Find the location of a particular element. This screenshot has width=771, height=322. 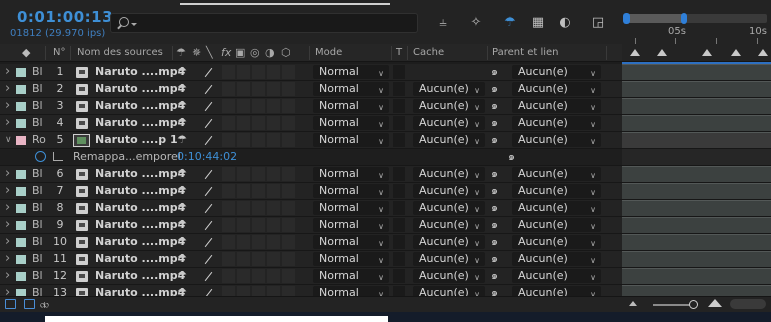

layer-search-input is located at coordinates (264, 23).